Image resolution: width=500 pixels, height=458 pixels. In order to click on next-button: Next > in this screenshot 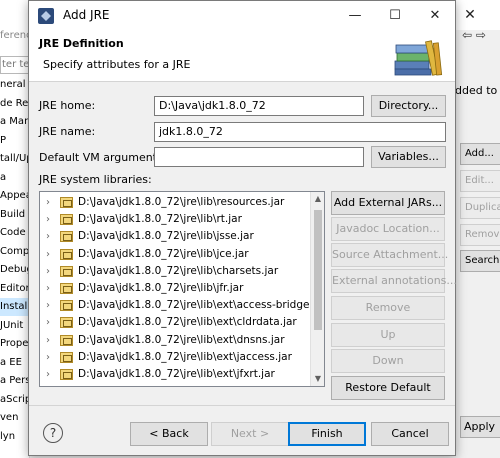, I will do `click(250, 434)`.